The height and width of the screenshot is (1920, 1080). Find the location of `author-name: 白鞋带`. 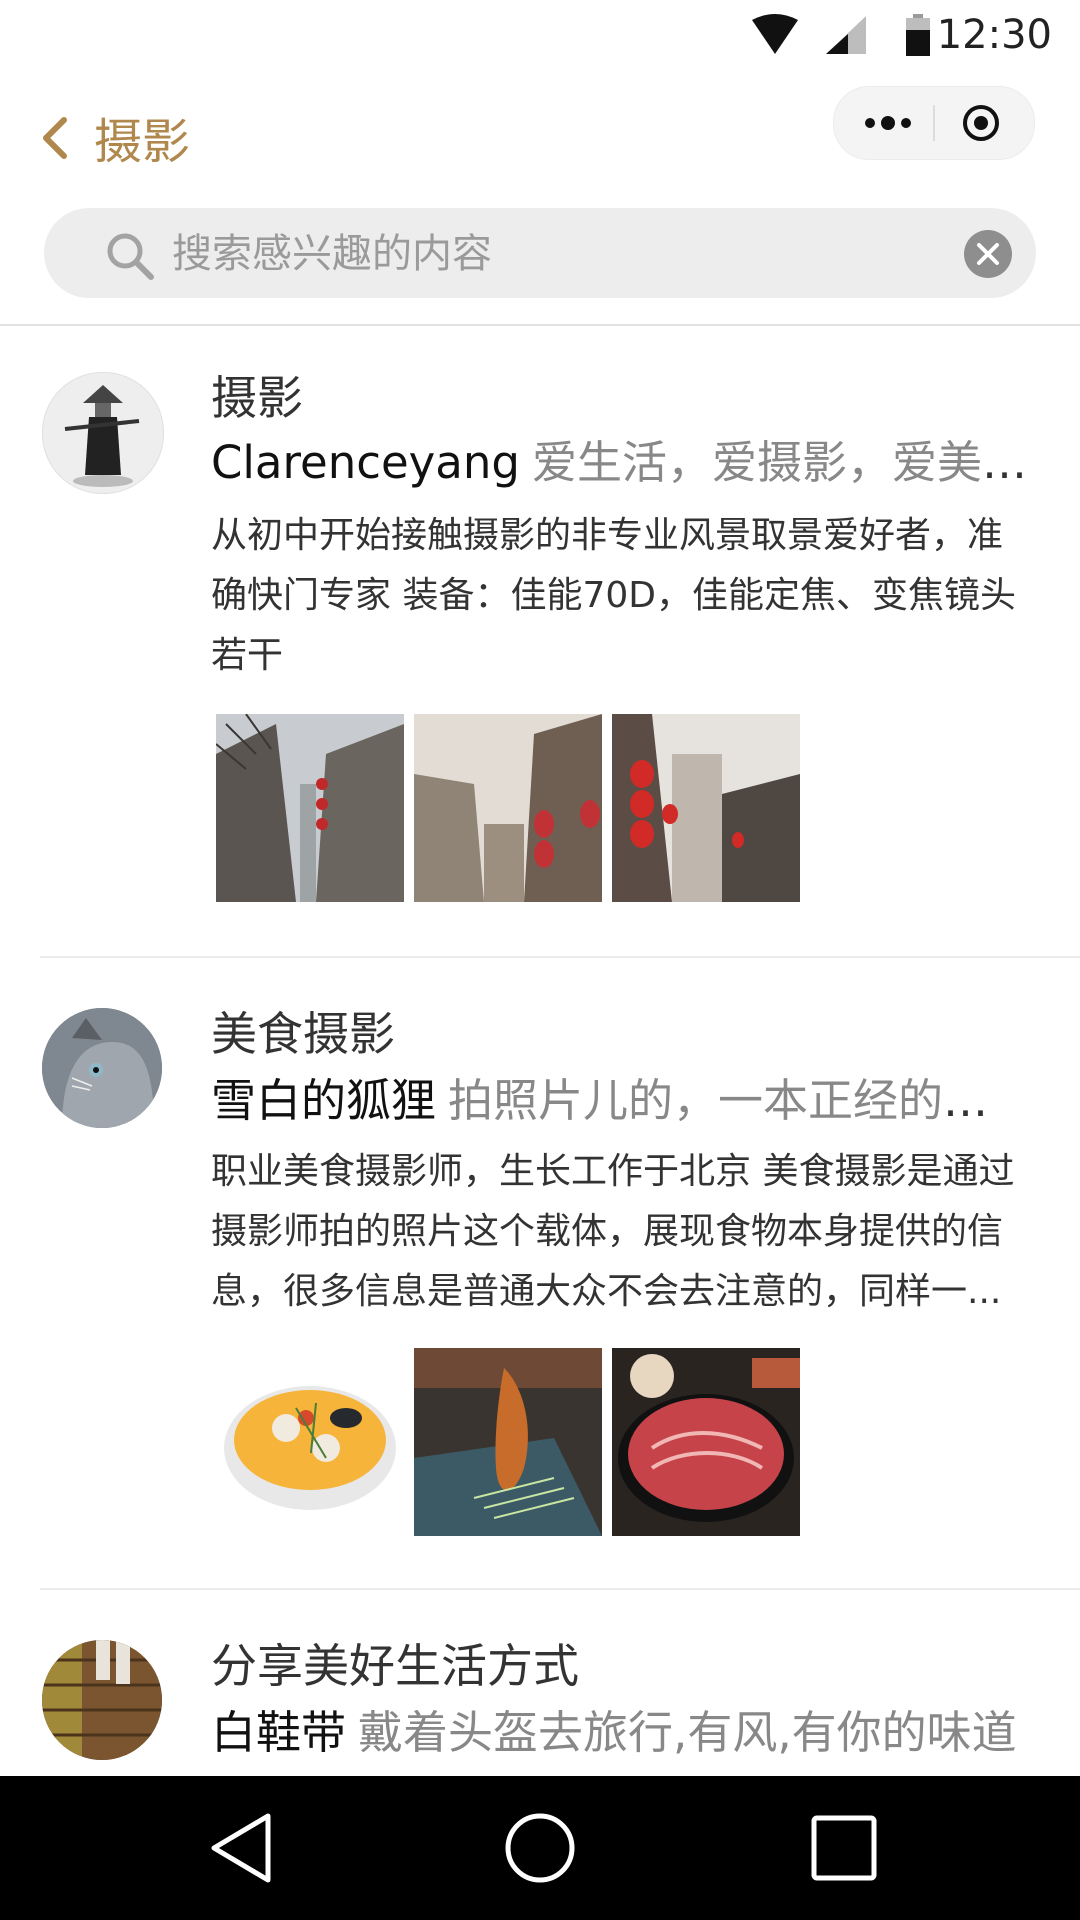

author-name: 白鞋带 is located at coordinates (278, 1732).